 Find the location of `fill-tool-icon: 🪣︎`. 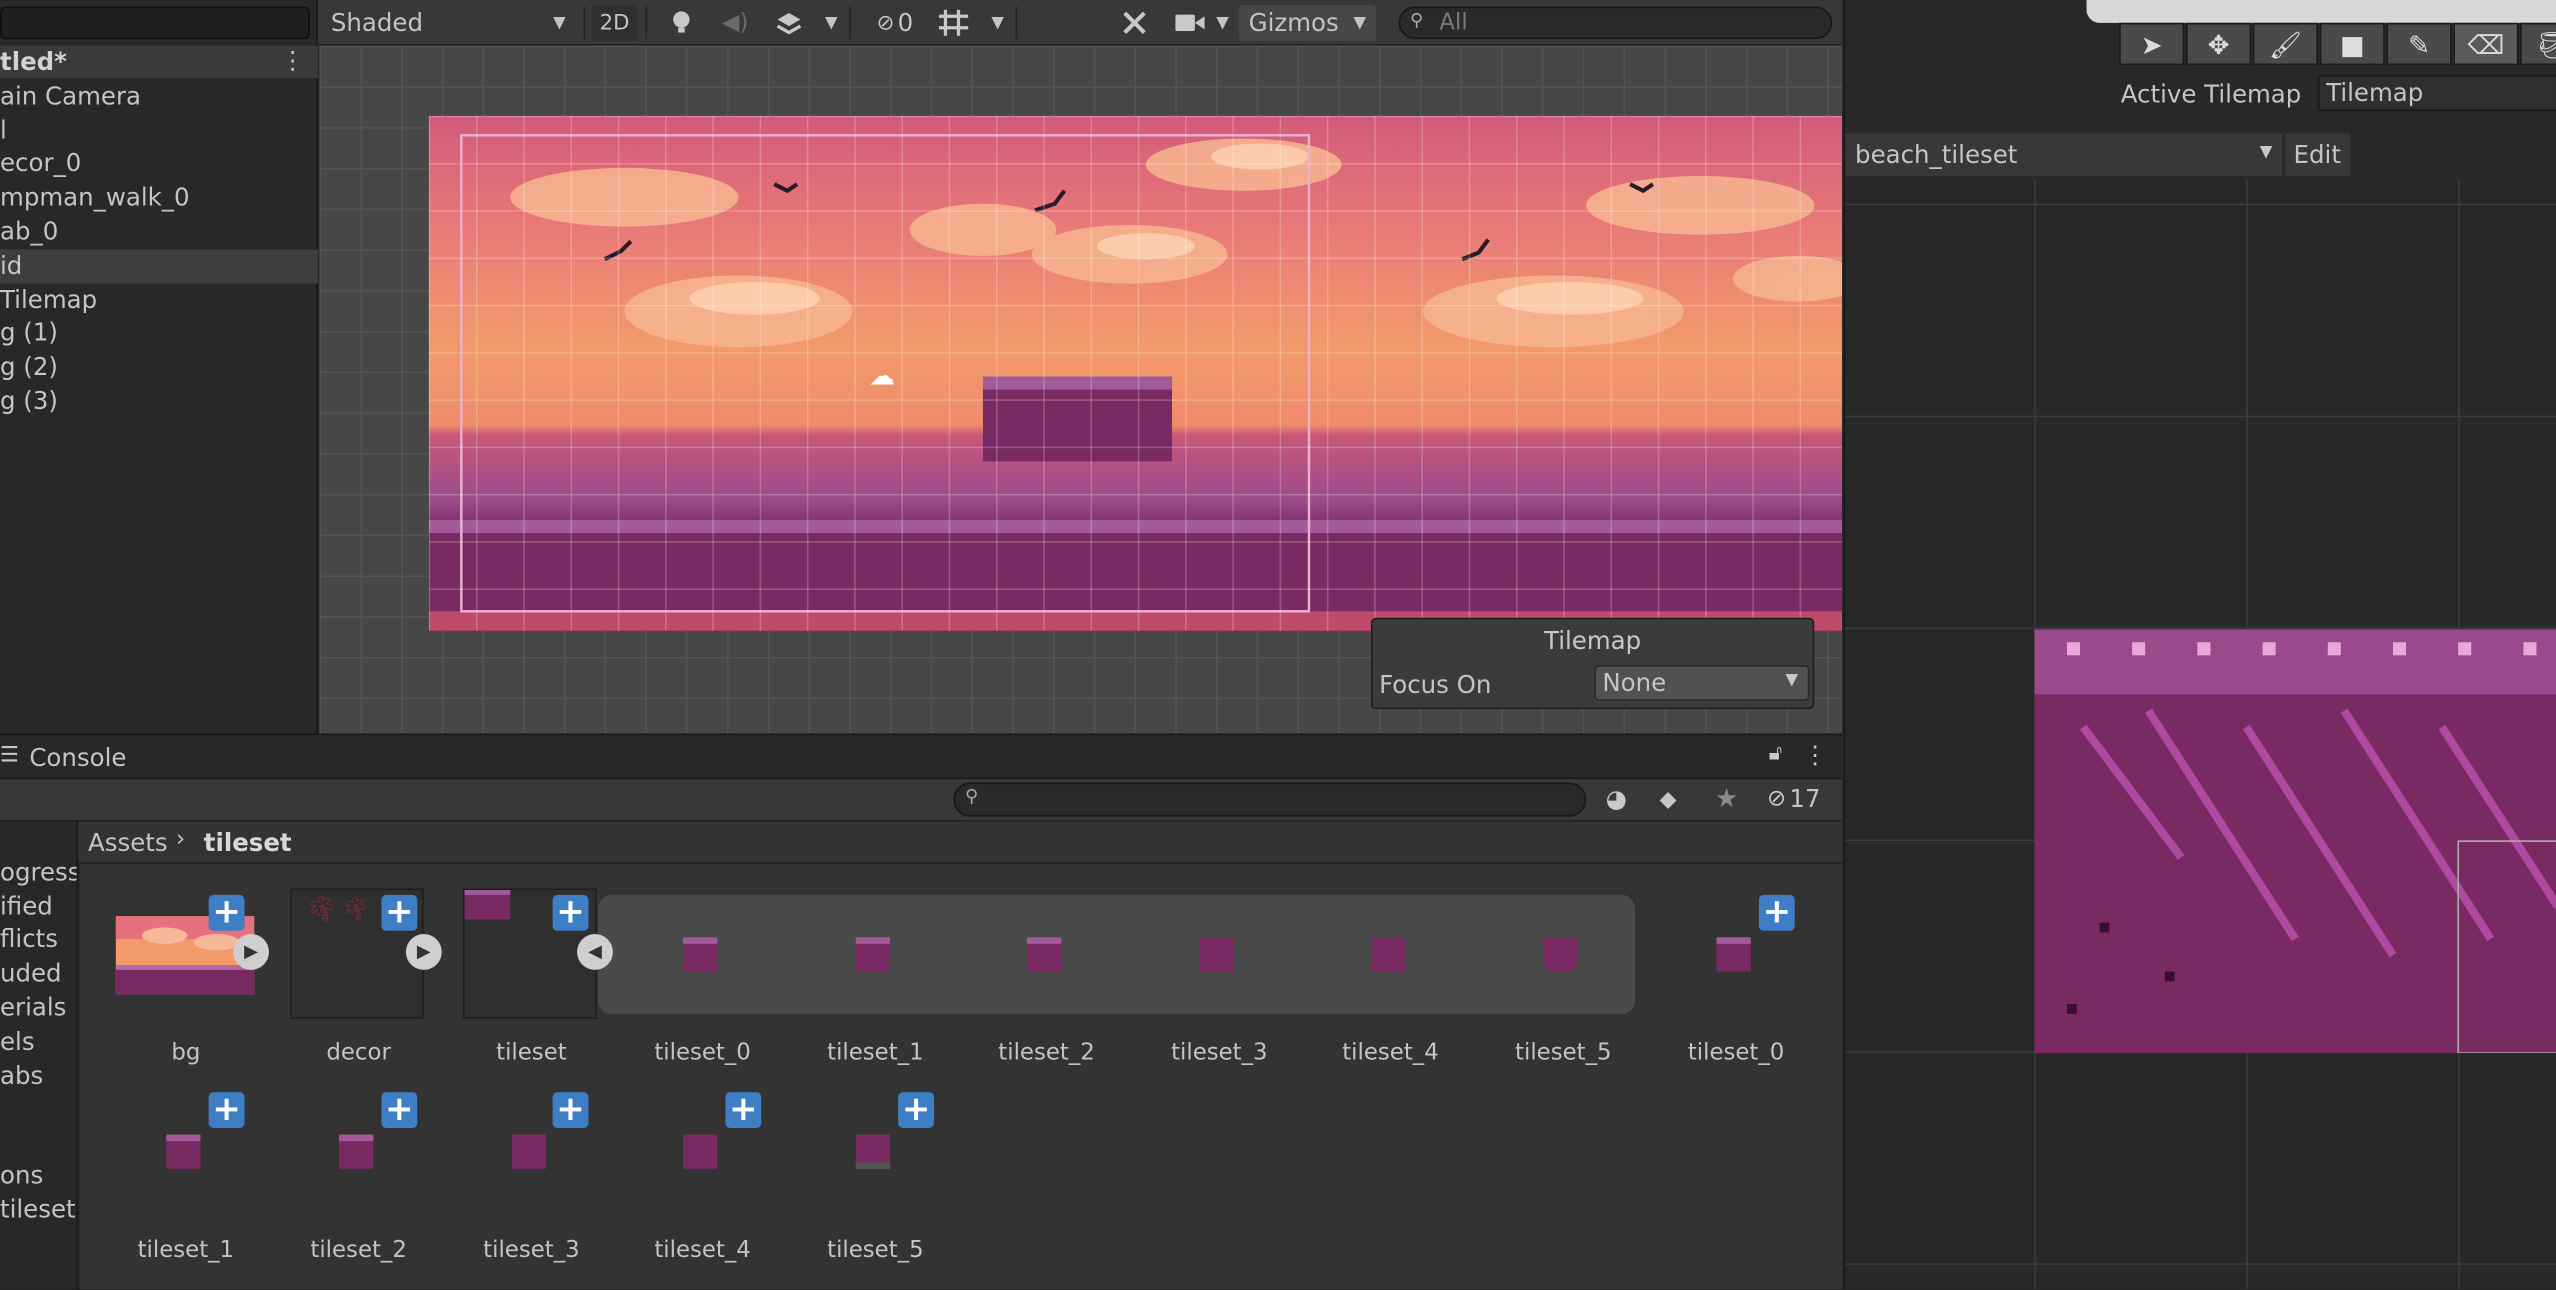

fill-tool-icon: 🪣︎ is located at coordinates (2538, 44).